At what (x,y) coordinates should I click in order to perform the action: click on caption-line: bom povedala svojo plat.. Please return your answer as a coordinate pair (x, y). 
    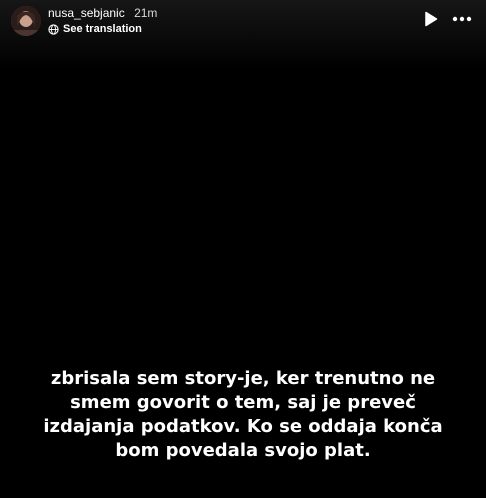
    Looking at the image, I should click on (243, 450).